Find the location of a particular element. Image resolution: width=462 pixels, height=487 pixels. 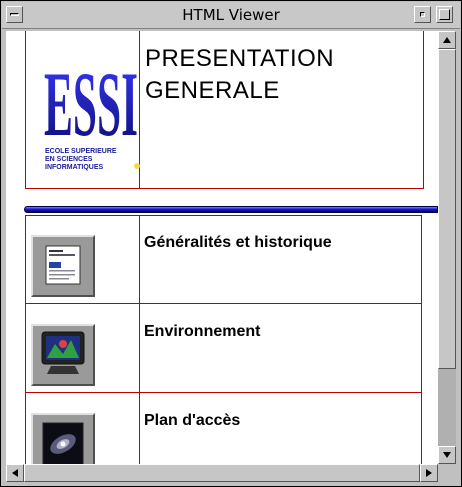

minimize-icon is located at coordinates (422, 14).